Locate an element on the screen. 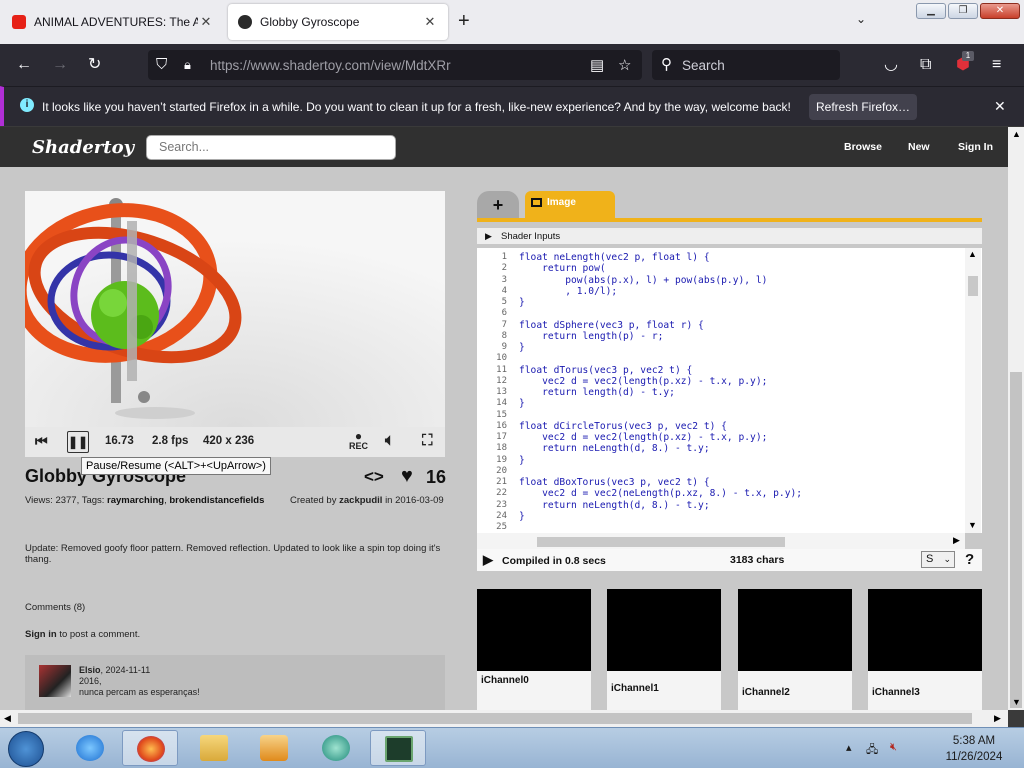 The height and width of the screenshot is (768, 1024). code-line: , 1.0/l); is located at coordinates (568, 291).